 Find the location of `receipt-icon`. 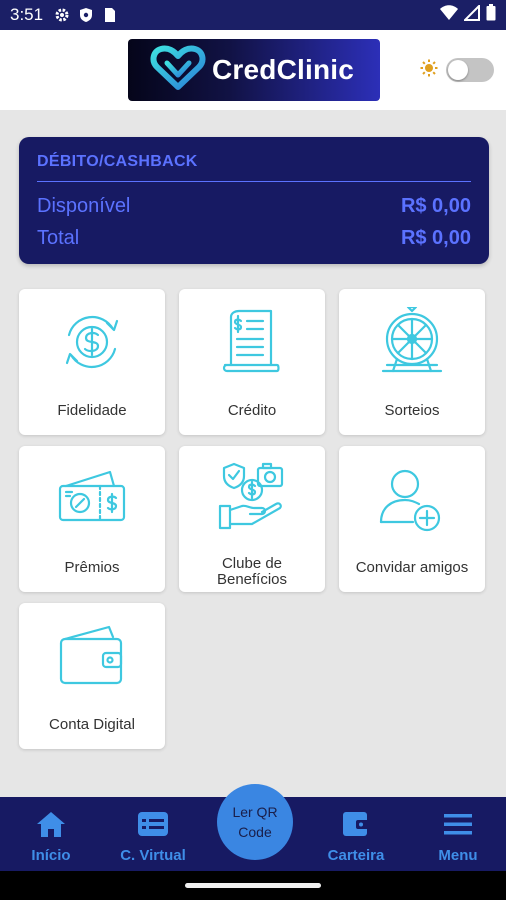

receipt-icon is located at coordinates (252, 342).